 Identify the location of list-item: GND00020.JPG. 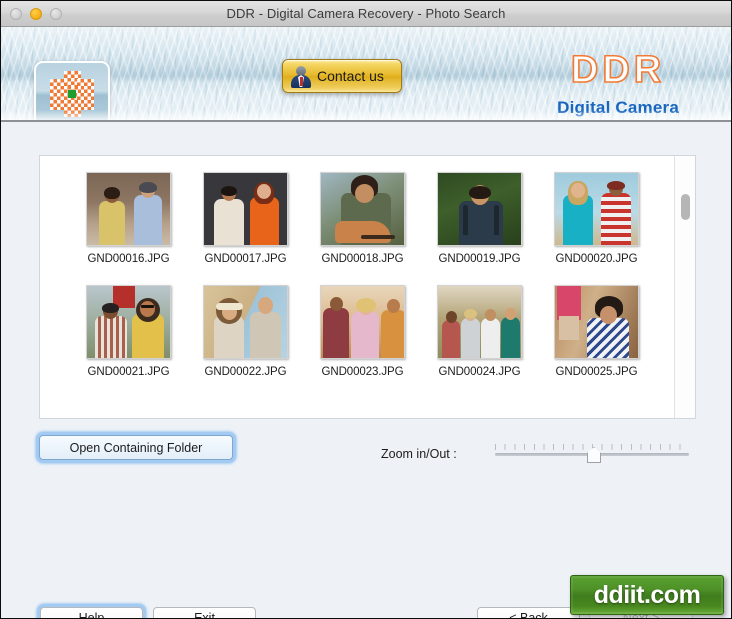
(596, 218).